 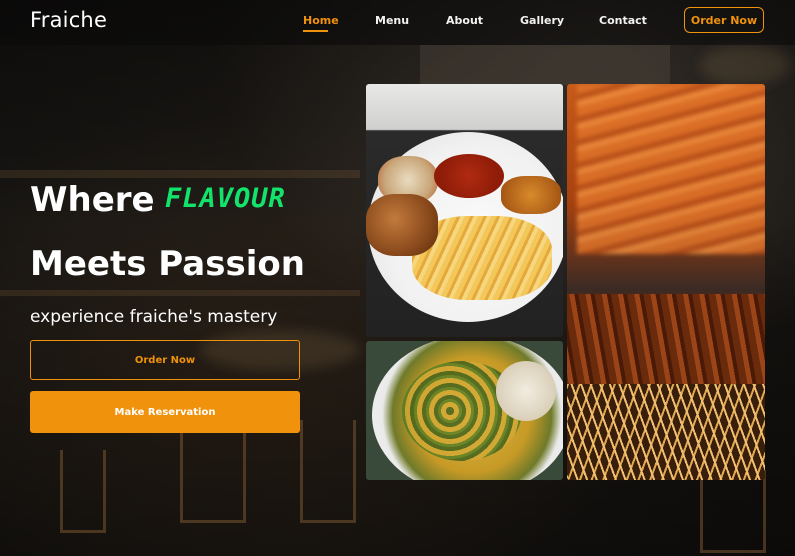 What do you see at coordinates (542, 20) in the screenshot?
I see `nav-item-gallery: Gallery` at bounding box center [542, 20].